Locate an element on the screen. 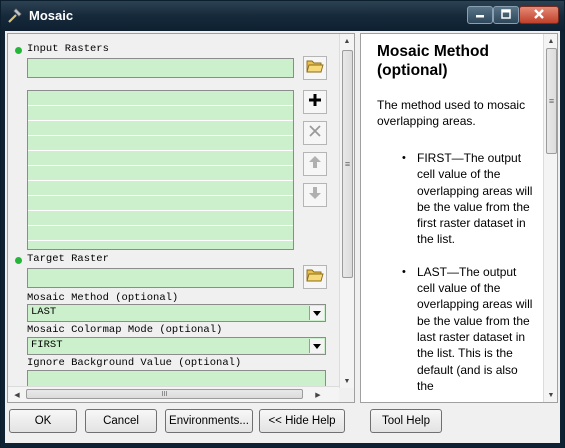 This screenshot has width=565, height=448. close-icon is located at coordinates (539, 15).